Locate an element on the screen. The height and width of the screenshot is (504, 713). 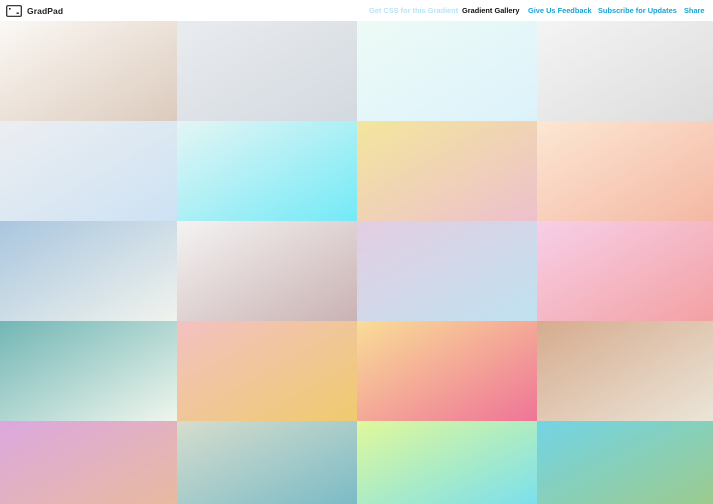
nav-subscribe-link: Subscribe for Updates is located at coordinates (637, 10).